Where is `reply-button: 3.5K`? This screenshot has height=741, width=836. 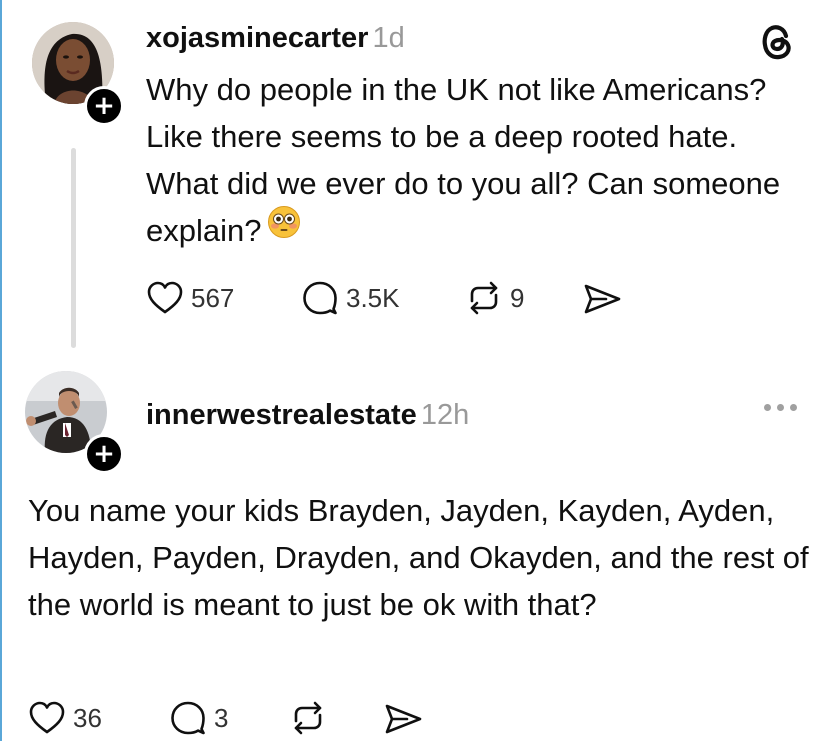 reply-button: 3.5K is located at coordinates (351, 298).